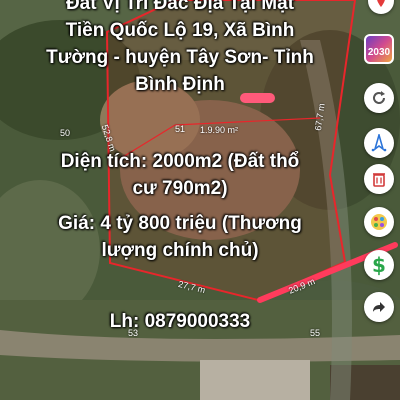 This screenshot has width=400, height=400. I want to click on share-button, so click(379, 307).